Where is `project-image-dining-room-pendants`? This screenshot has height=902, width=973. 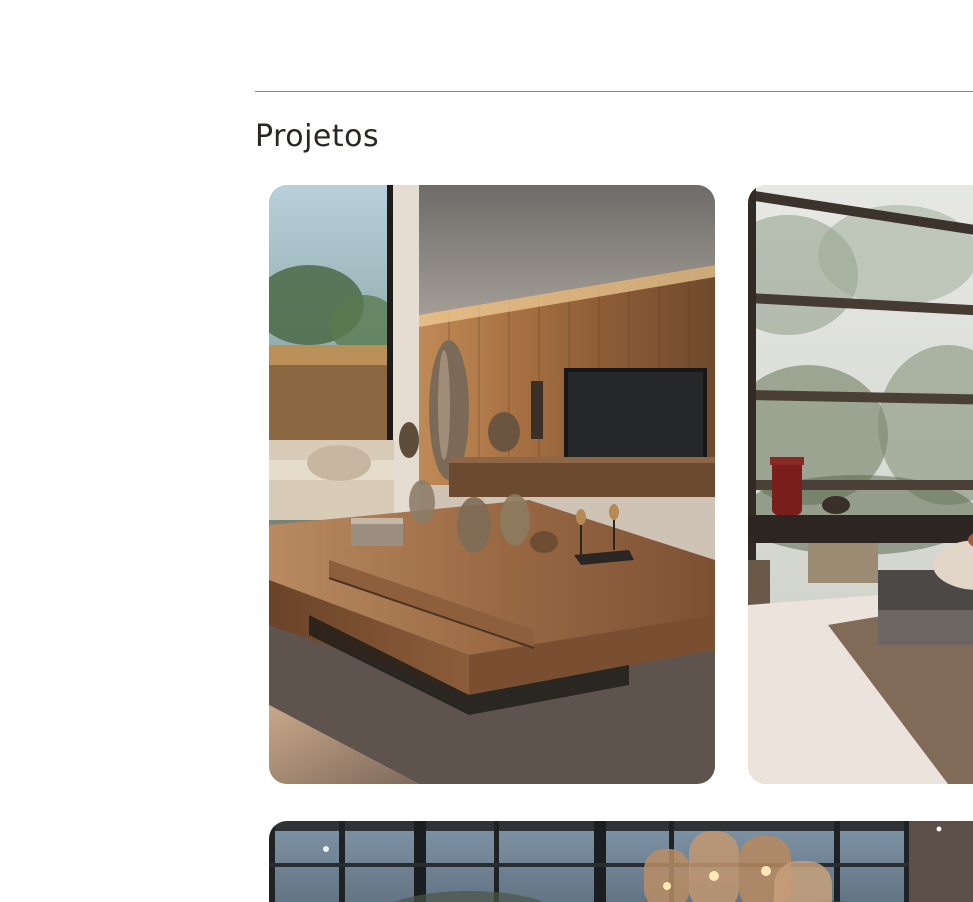 project-image-dining-room-pendants is located at coordinates (621, 861).